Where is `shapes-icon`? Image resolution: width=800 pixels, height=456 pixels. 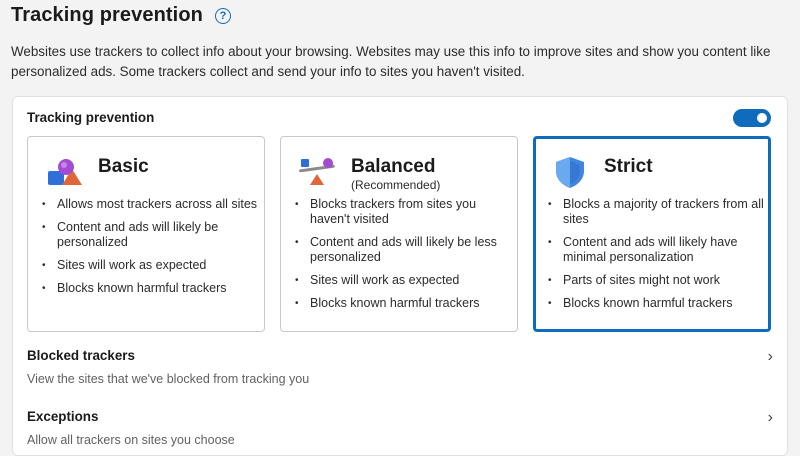 shapes-icon is located at coordinates (65, 172).